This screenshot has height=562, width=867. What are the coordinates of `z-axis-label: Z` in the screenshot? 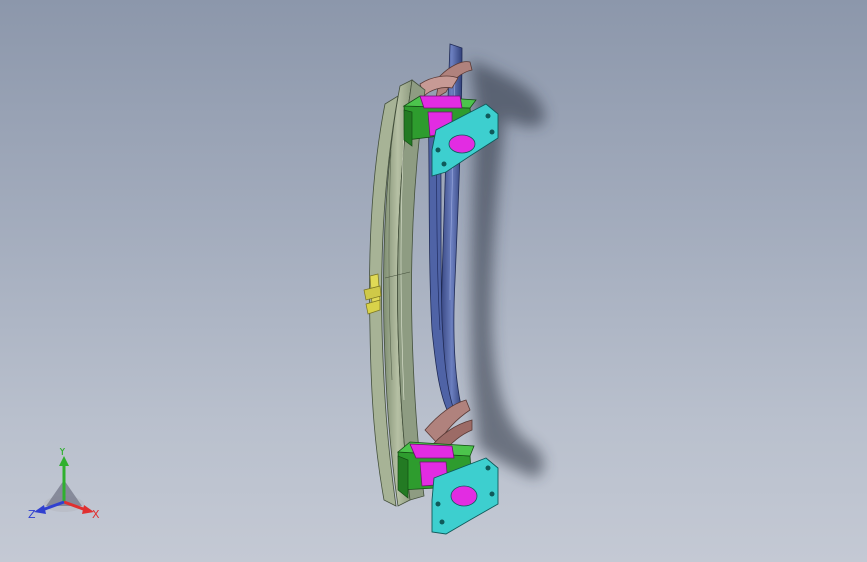 It's located at (32, 514).